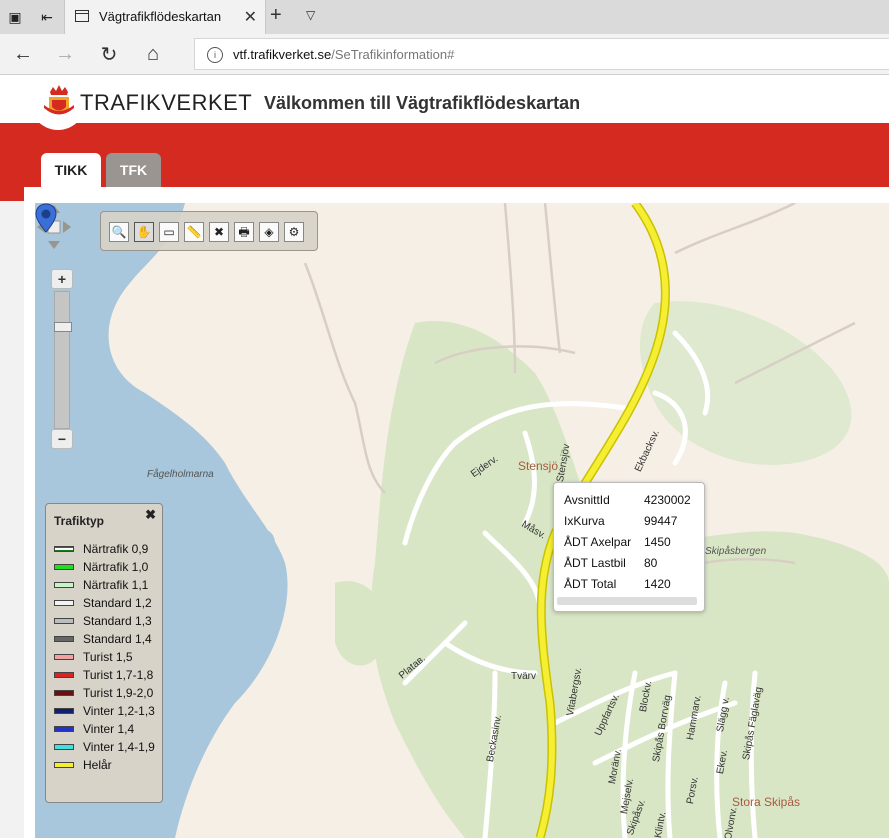 This screenshot has height=838, width=889. What do you see at coordinates (393, 54) in the screenshot?
I see `url-path: /SeTrafikinformation#` at bounding box center [393, 54].